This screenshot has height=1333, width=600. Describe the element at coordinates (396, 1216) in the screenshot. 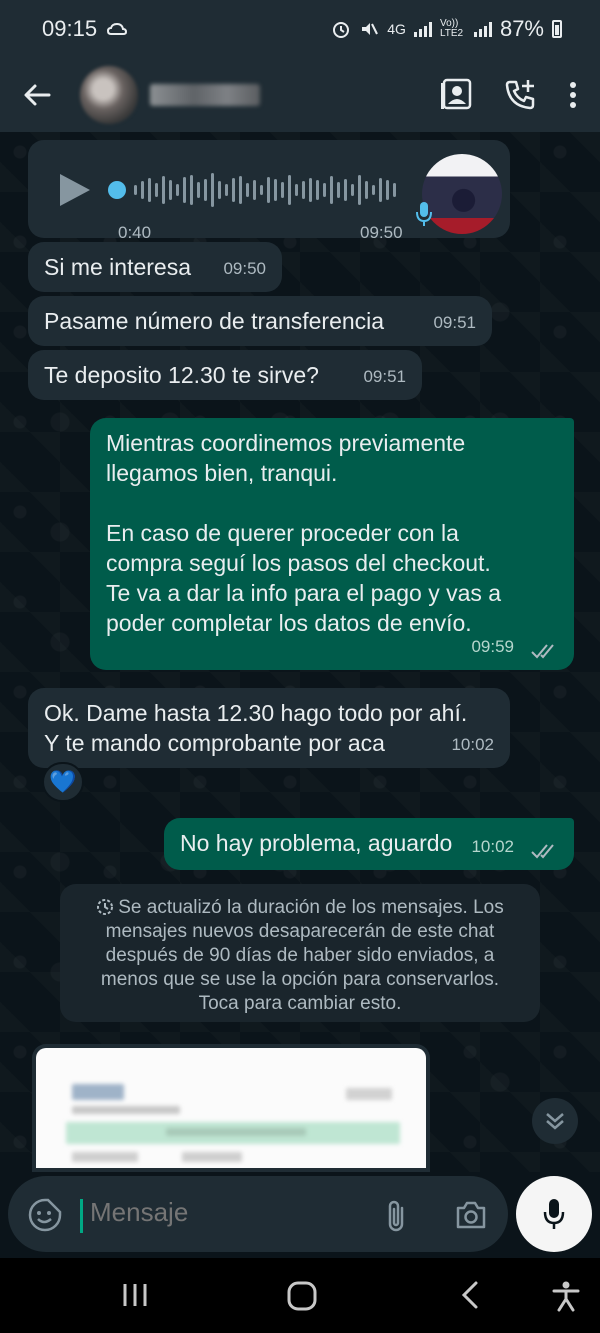

I see `paperclip-icon` at that location.